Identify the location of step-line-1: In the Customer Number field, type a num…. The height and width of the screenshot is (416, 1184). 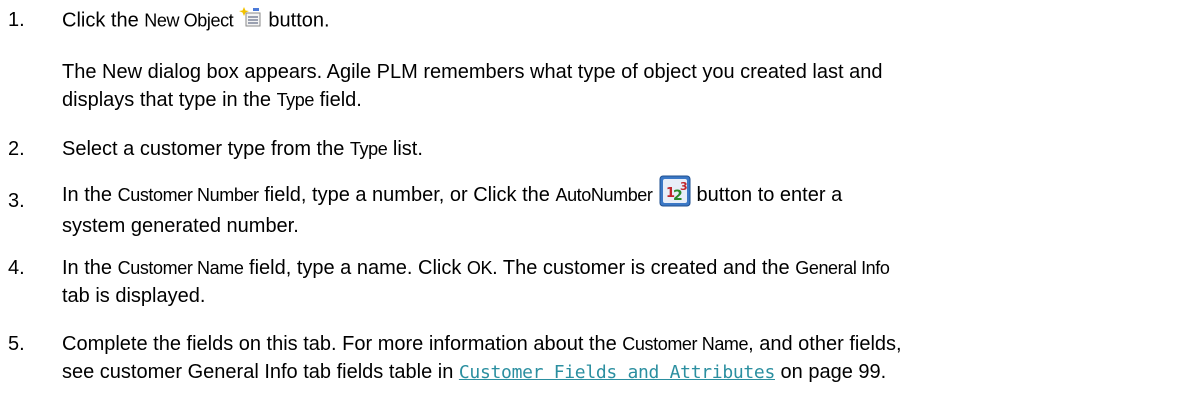
(612, 195).